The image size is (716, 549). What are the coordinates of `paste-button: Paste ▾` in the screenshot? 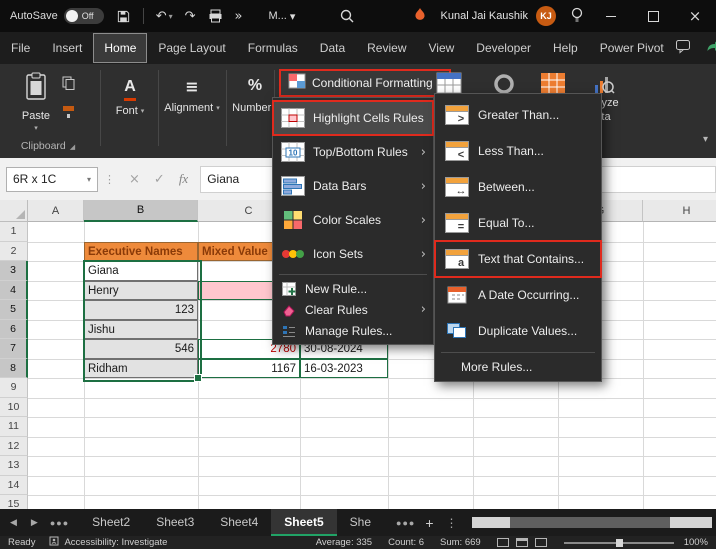 It's located at (36, 105).